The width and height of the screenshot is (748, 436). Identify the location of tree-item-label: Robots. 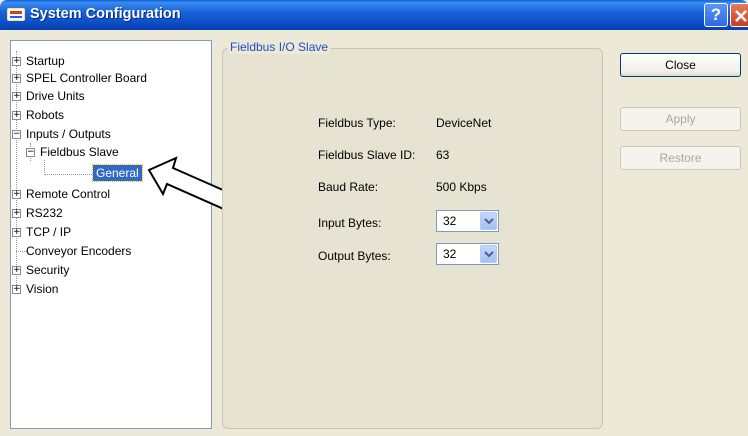
(45, 115).